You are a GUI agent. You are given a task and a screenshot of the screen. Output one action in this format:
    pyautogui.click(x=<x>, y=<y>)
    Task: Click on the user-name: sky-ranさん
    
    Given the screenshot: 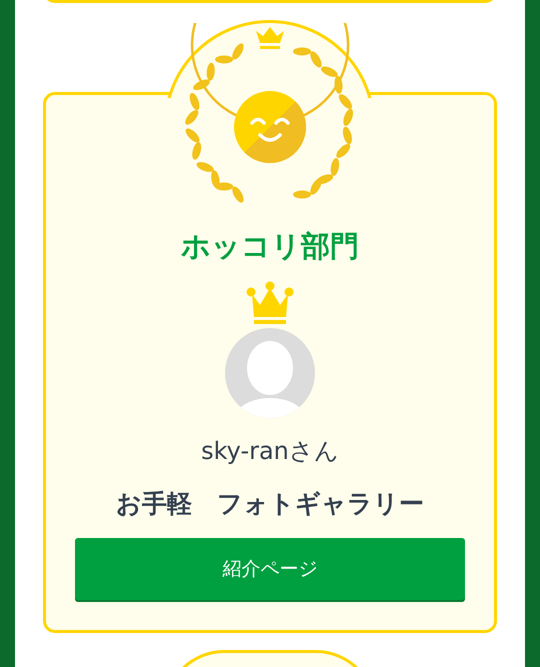 What is the action you would take?
    pyautogui.click(x=270, y=451)
    